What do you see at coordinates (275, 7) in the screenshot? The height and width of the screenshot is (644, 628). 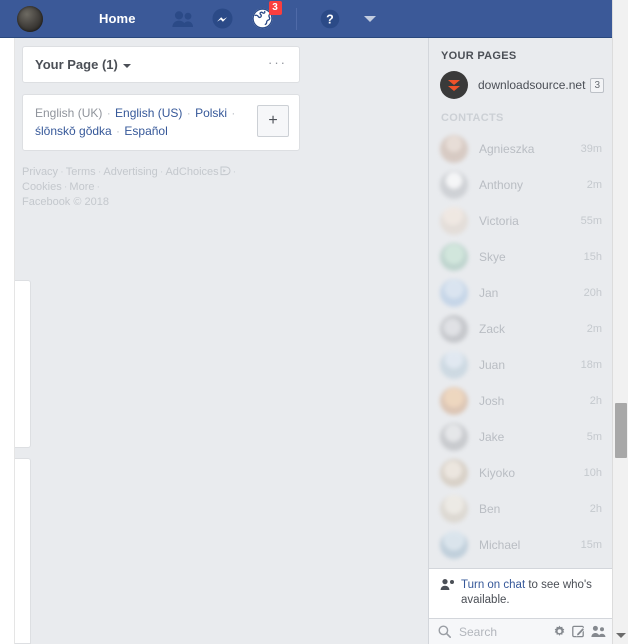 I see `notifications-badge: 3` at bounding box center [275, 7].